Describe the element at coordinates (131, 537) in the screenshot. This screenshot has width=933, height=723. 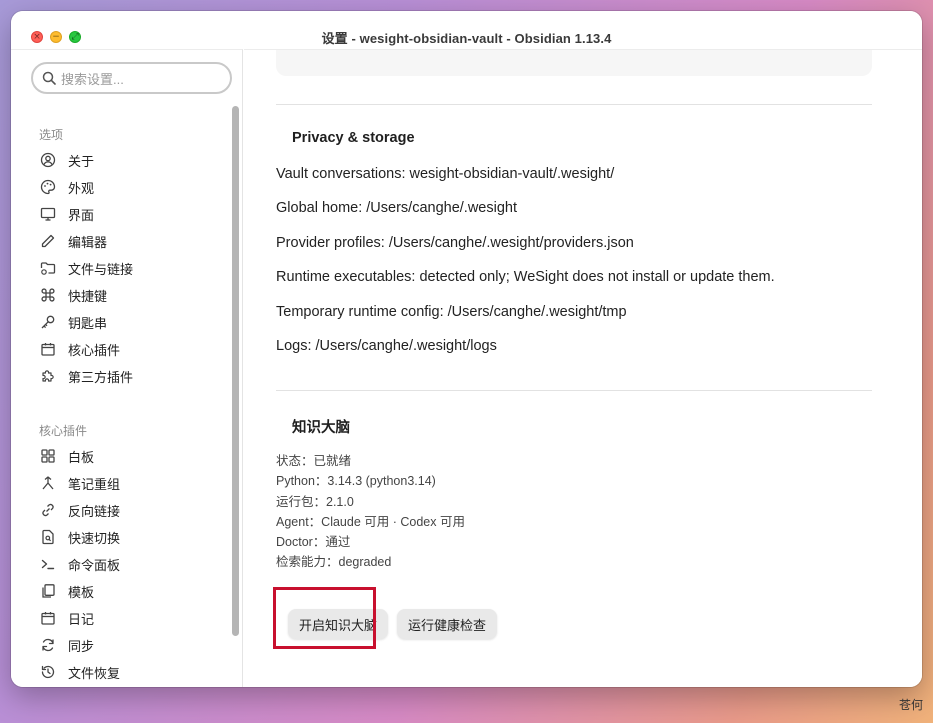
I see `sidebar-item-quick-switcher: 快速切换` at that location.